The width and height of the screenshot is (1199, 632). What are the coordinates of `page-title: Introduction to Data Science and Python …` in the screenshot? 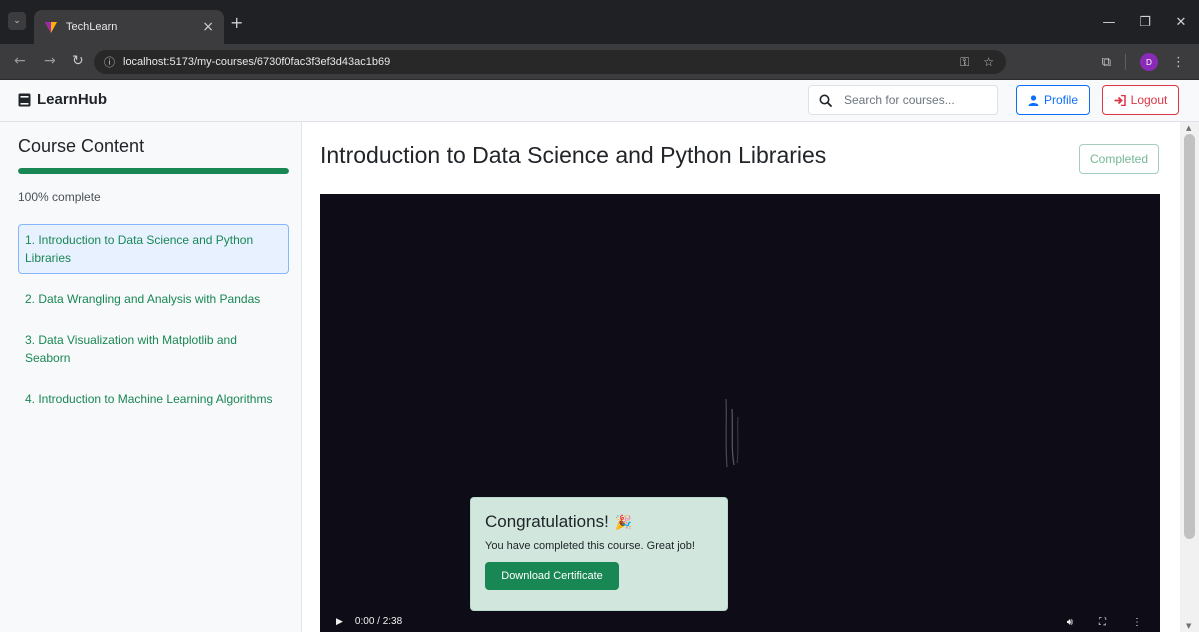 It's located at (573, 155).